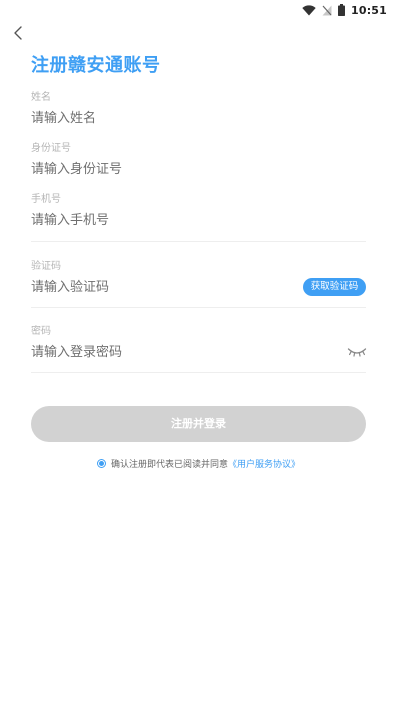 This screenshot has width=397, height=707. Describe the element at coordinates (334, 287) in the screenshot. I see `get-code-button: 获取验证码` at that location.